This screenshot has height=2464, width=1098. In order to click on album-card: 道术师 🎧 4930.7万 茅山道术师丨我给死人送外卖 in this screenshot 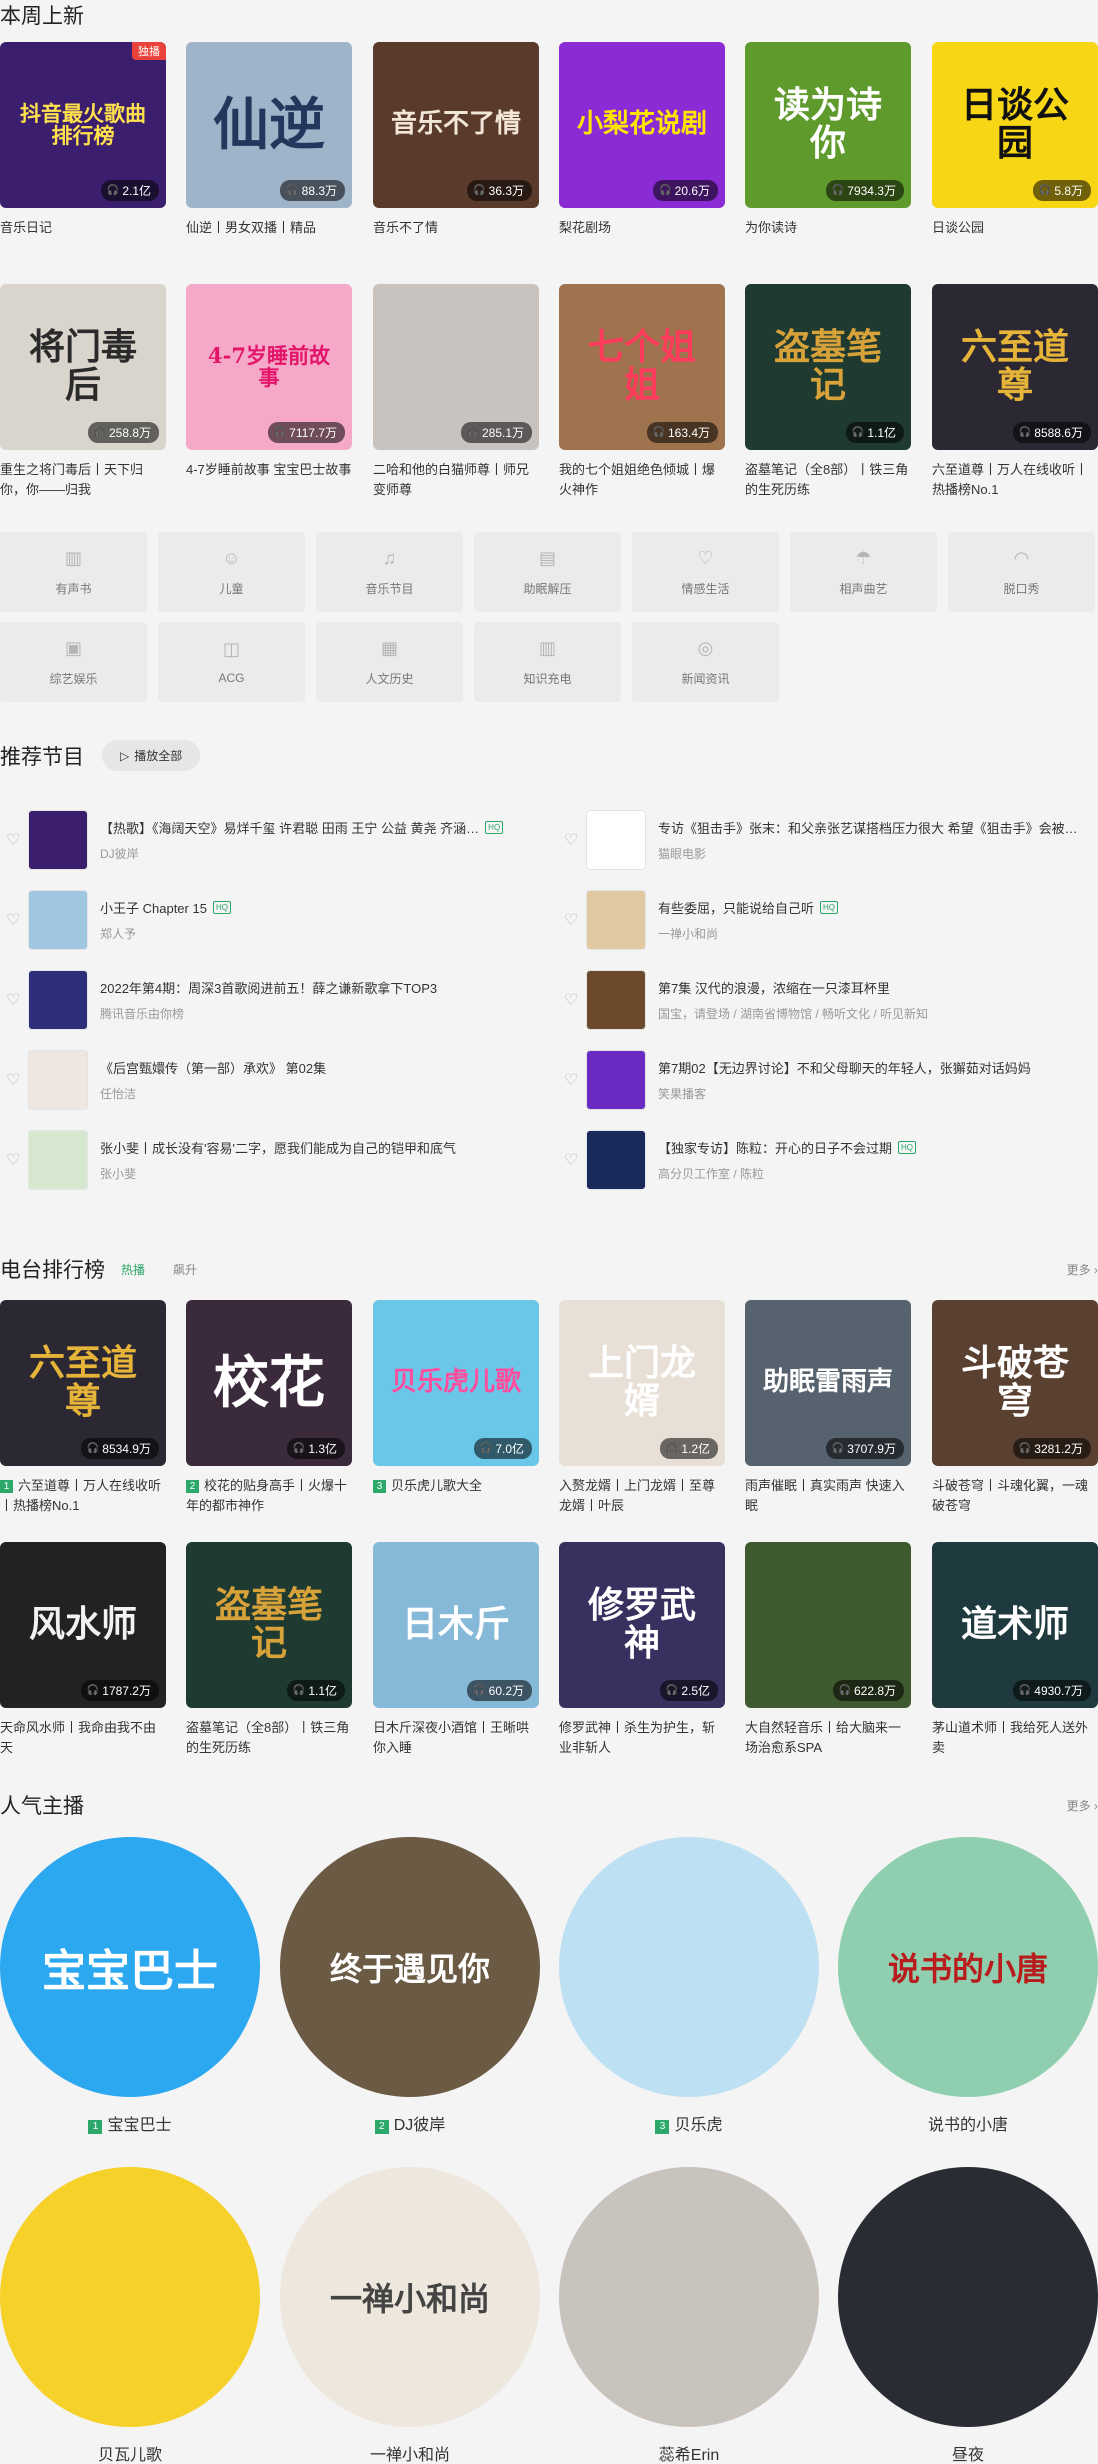, I will do `click(1015, 1650)`.